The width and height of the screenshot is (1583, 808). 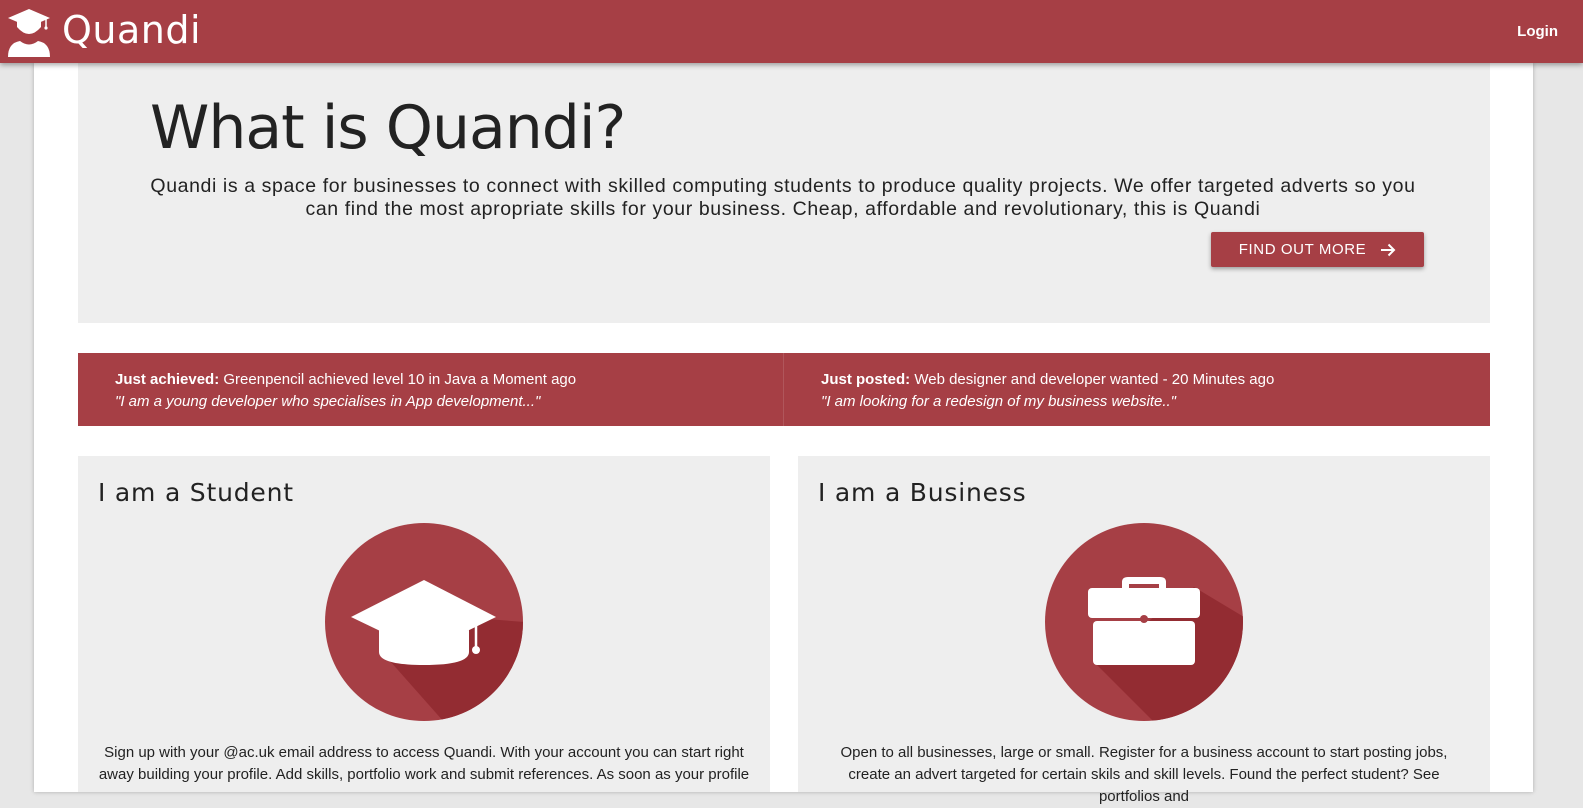 What do you see at coordinates (1537, 31) in the screenshot?
I see `login-link: Login` at bounding box center [1537, 31].